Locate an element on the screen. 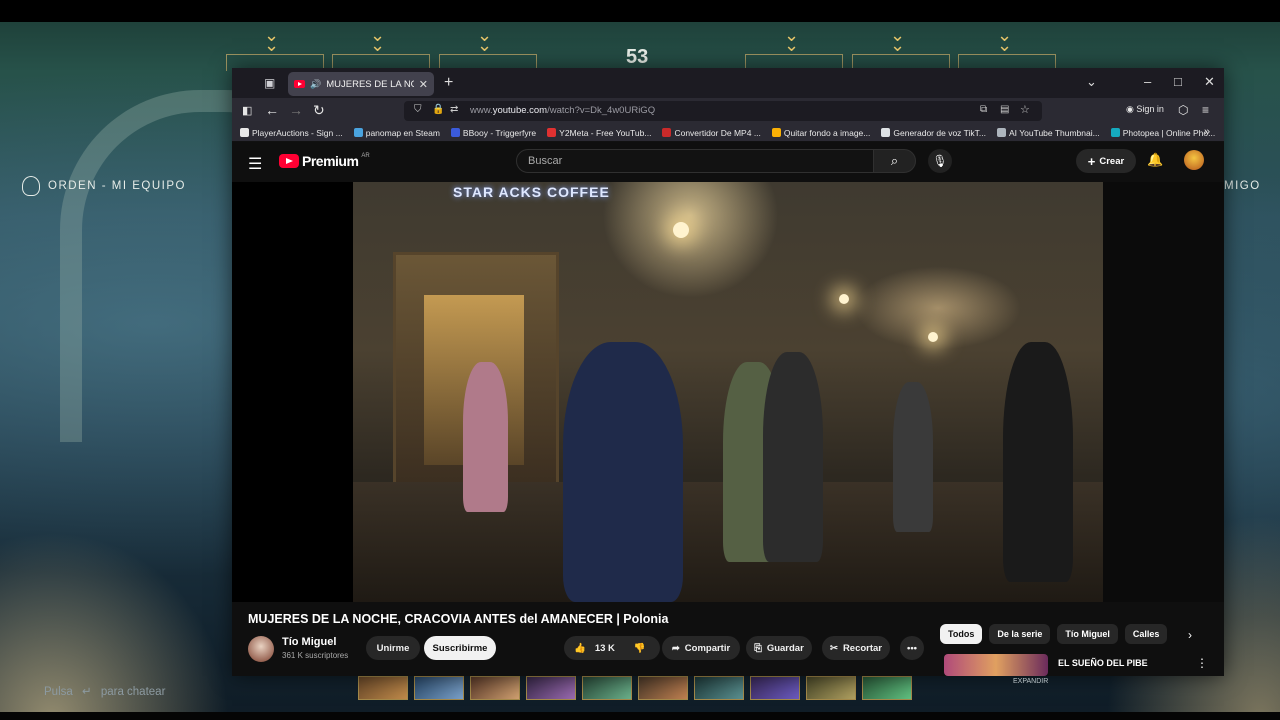 The width and height of the screenshot is (1280, 720). save-button: ⎘ Guardar is located at coordinates (779, 648).